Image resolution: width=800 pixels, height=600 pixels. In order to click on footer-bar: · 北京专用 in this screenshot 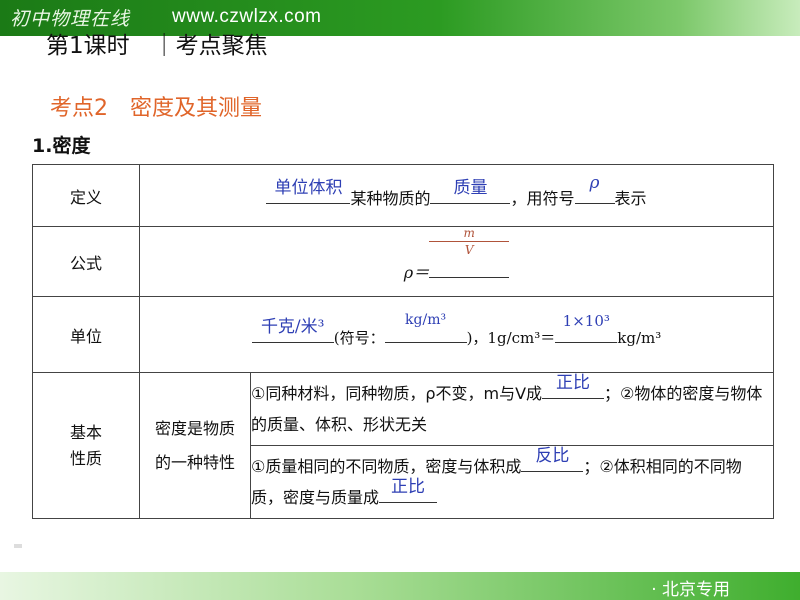, I will do `click(400, 586)`.